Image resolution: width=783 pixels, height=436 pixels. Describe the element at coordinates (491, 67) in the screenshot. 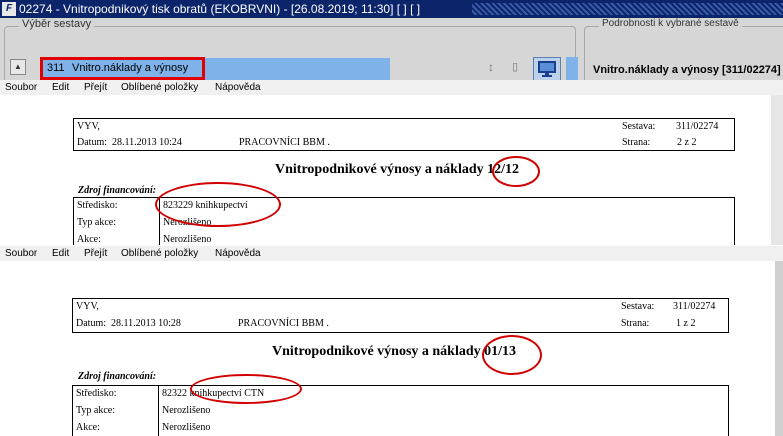

I see `resize-vertical-icon: ↕` at that location.